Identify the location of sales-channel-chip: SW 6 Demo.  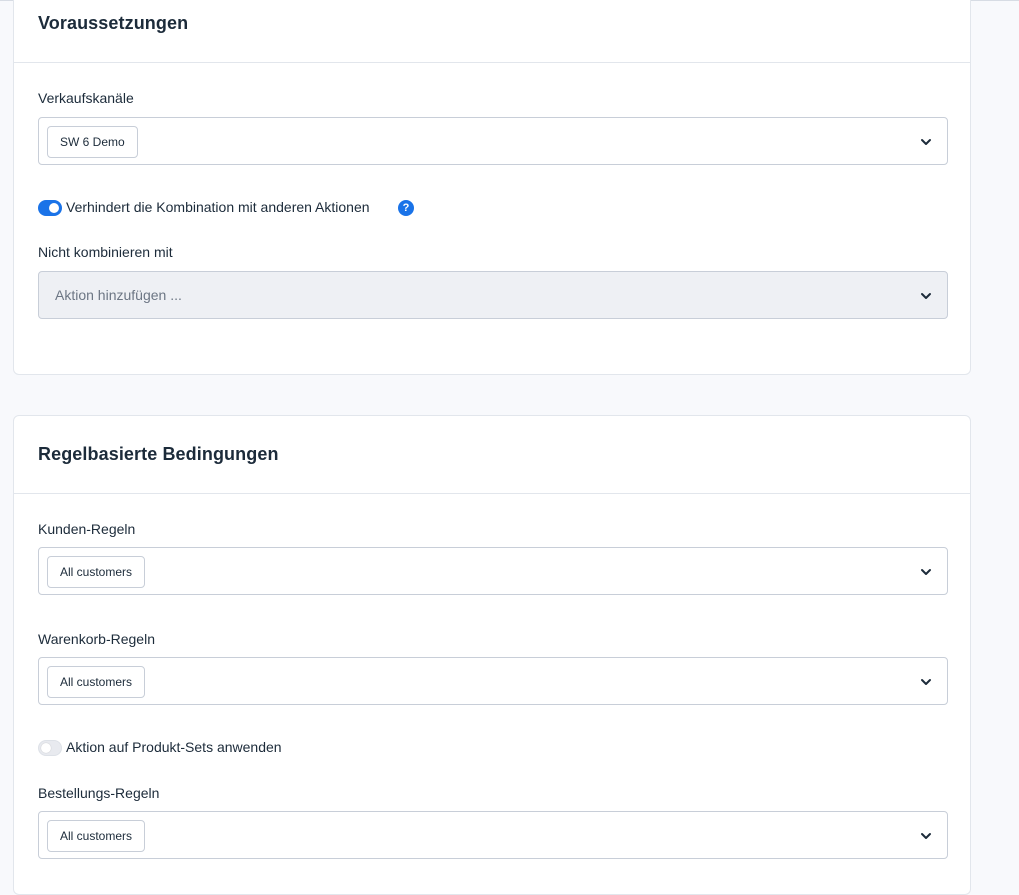
(92, 142).